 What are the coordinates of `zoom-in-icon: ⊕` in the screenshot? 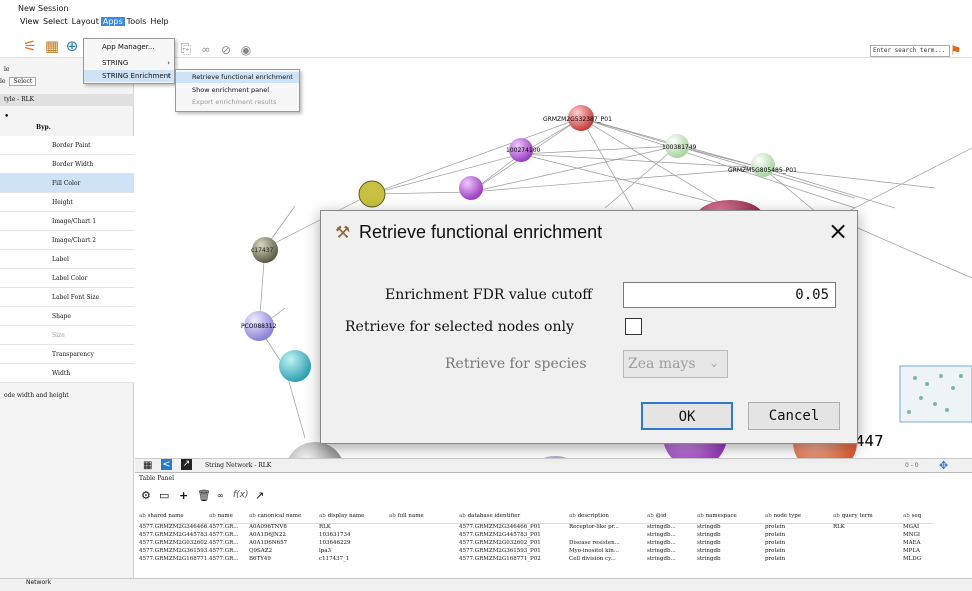 It's located at (72, 46).